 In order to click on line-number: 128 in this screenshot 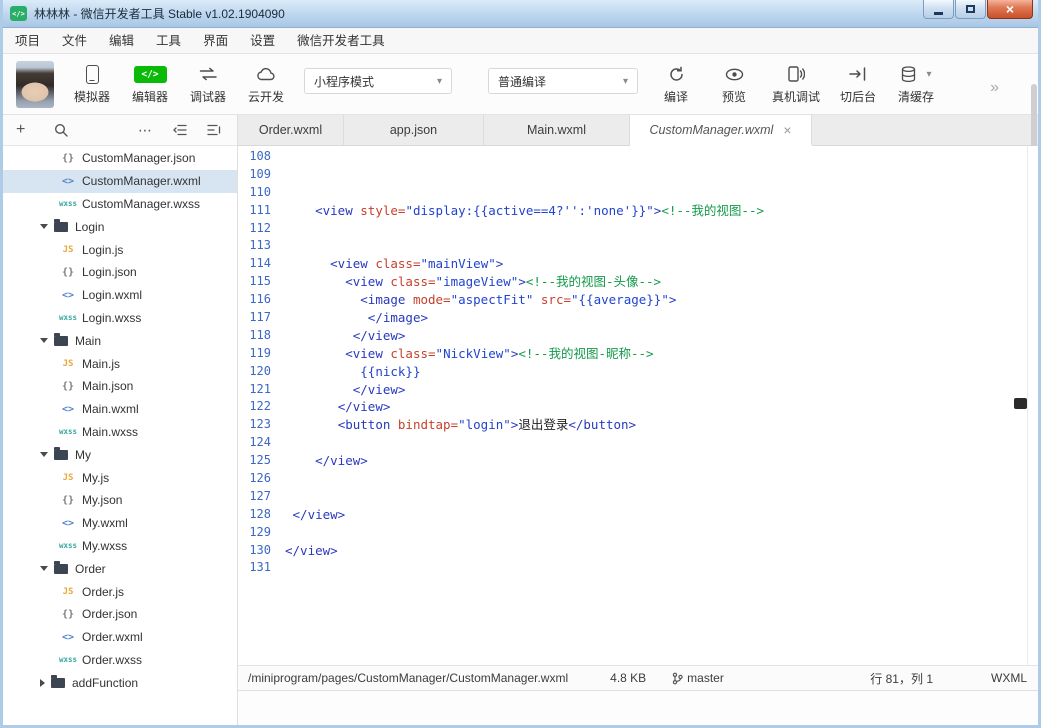, I will do `click(260, 513)`.